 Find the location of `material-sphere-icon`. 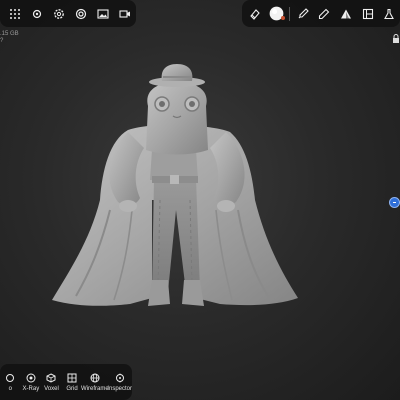

material-sphere-icon is located at coordinates (277, 13).